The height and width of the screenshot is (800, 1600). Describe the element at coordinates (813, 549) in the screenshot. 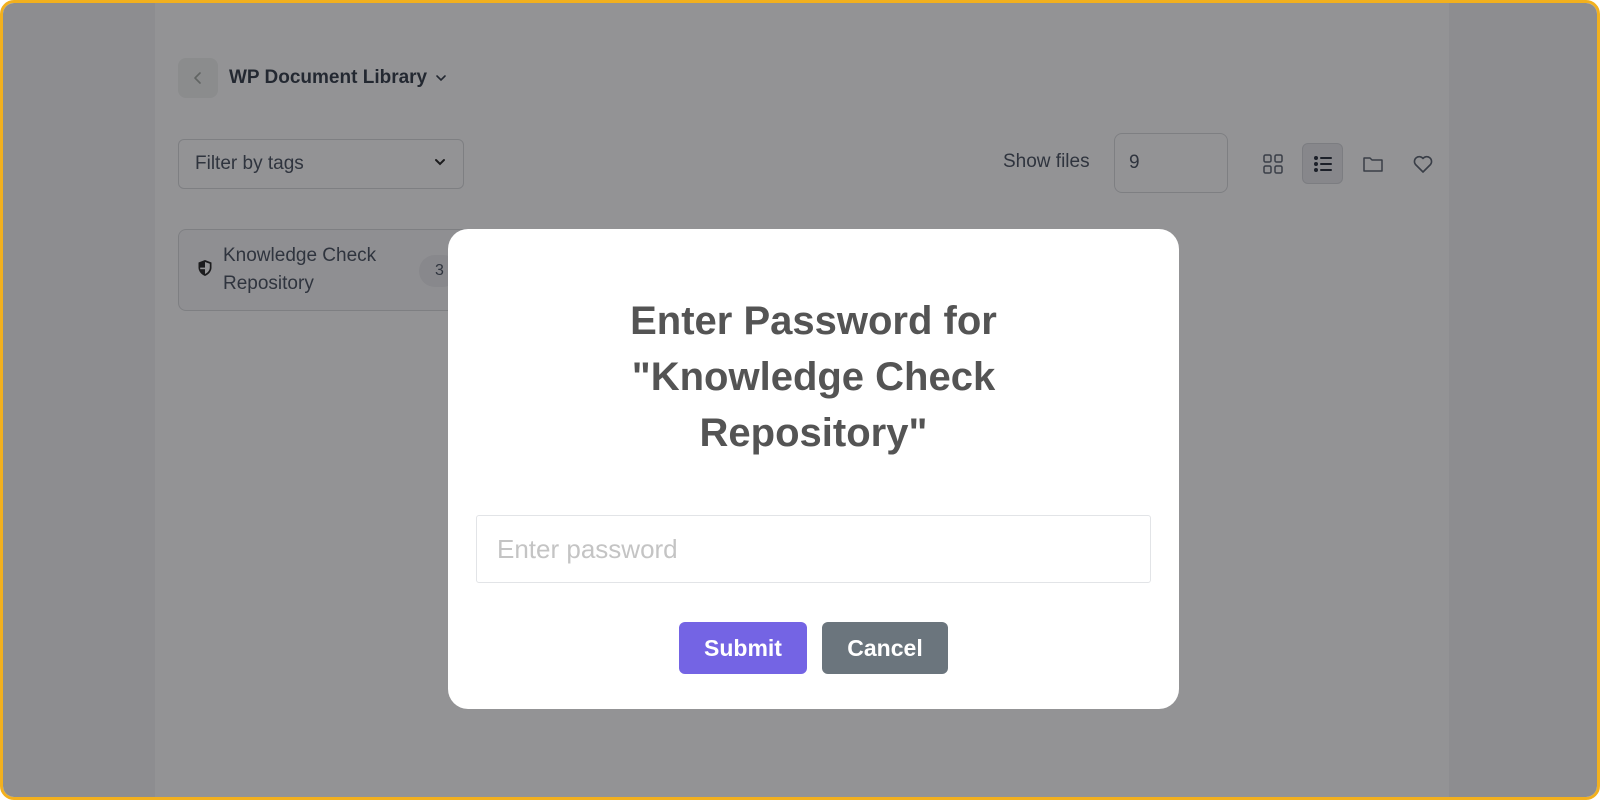

I see `password-input` at that location.